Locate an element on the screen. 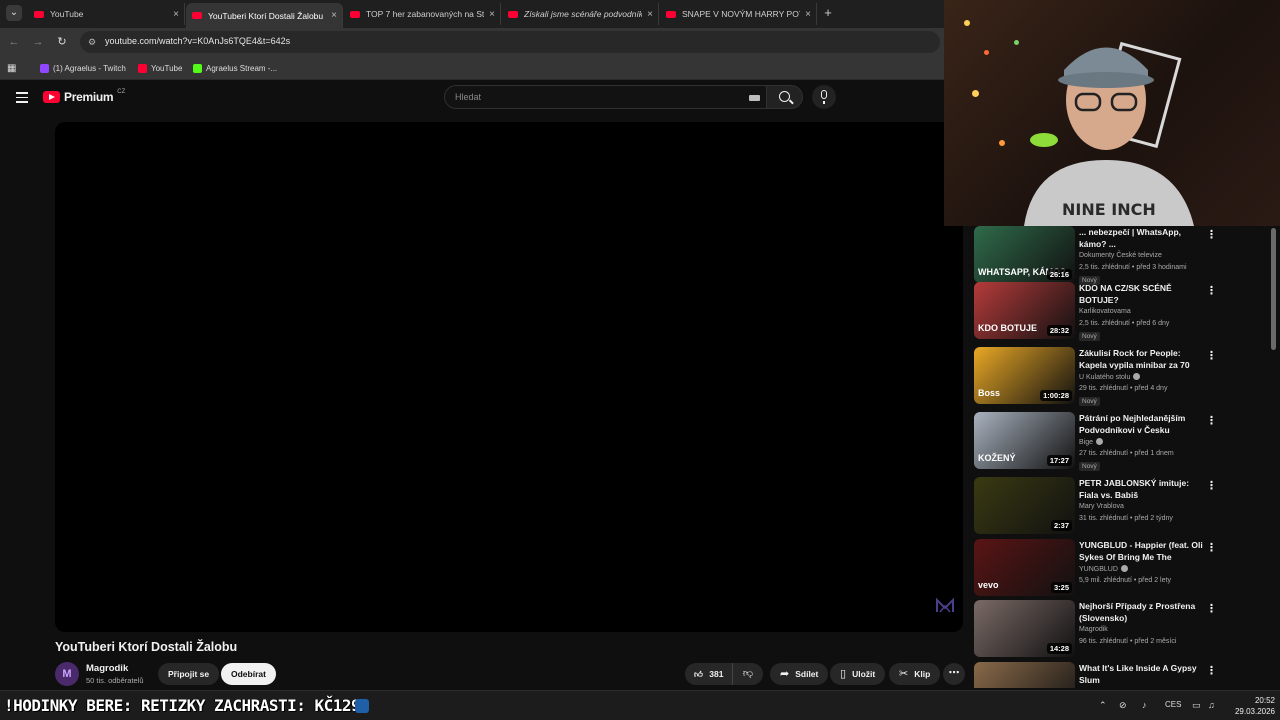 The width and height of the screenshot is (1280, 720). recommended-channel-name: Mary Vrablova is located at coordinates (1101, 506).